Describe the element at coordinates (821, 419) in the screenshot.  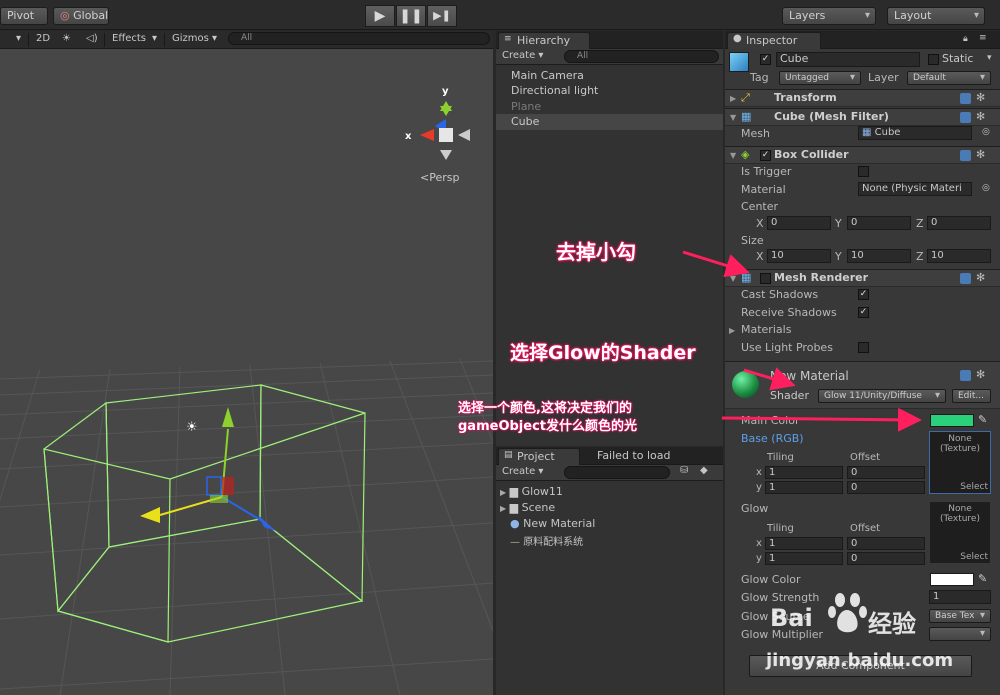
I see `arrow-to-main-color` at that location.